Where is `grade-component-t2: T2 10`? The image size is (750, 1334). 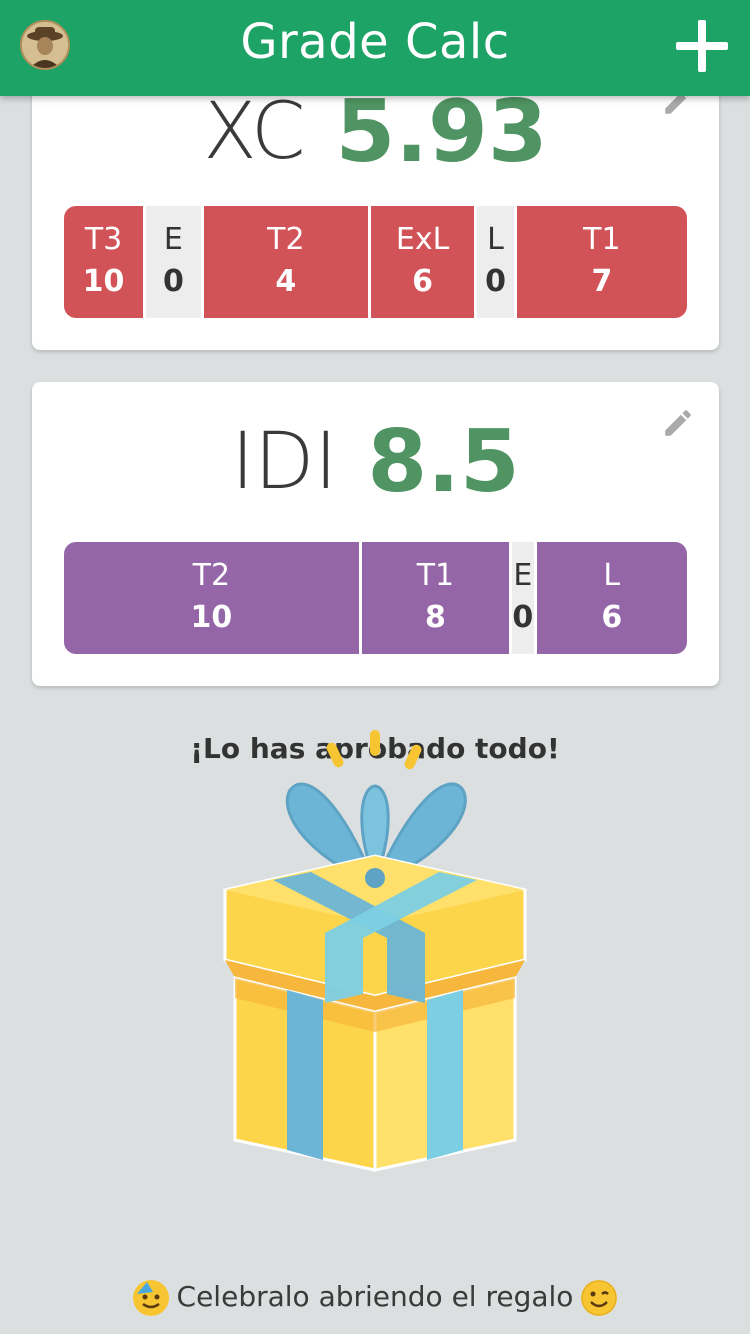 grade-component-t2: T2 10 is located at coordinates (213, 598).